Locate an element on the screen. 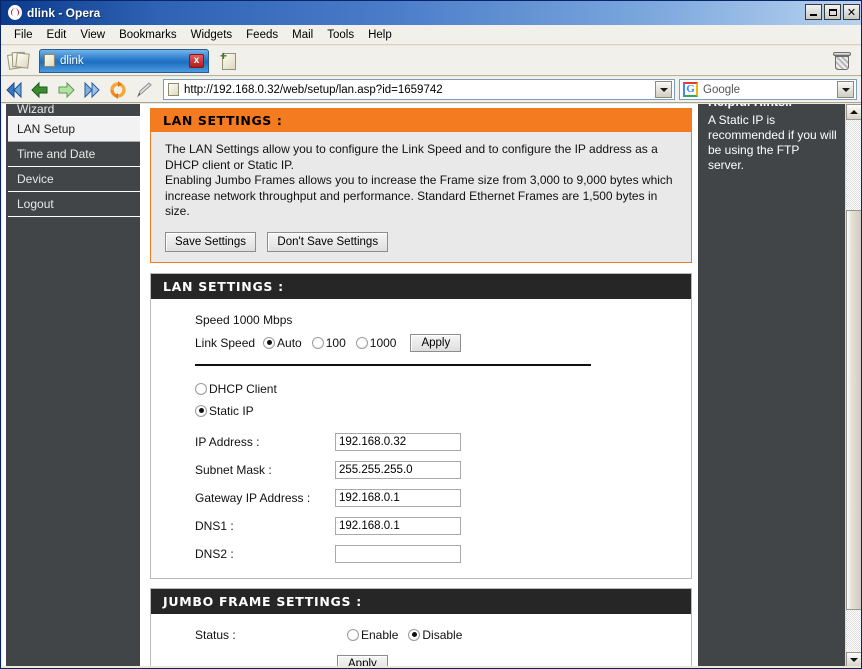  gateway-ip-address-row: Gateway IP Address : 192.168.0.1 is located at coordinates (421, 498).